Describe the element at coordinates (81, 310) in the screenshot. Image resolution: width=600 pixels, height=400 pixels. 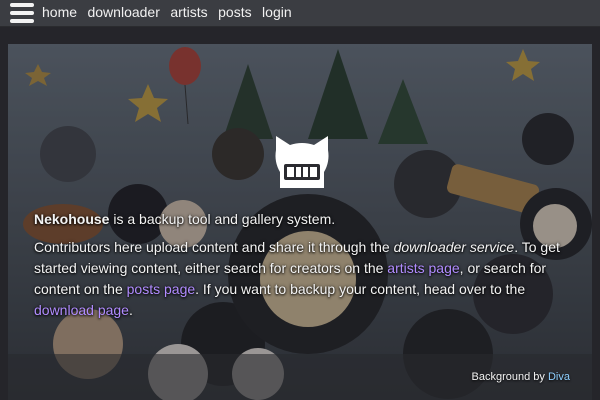
I see `download-page-link: download page` at that location.